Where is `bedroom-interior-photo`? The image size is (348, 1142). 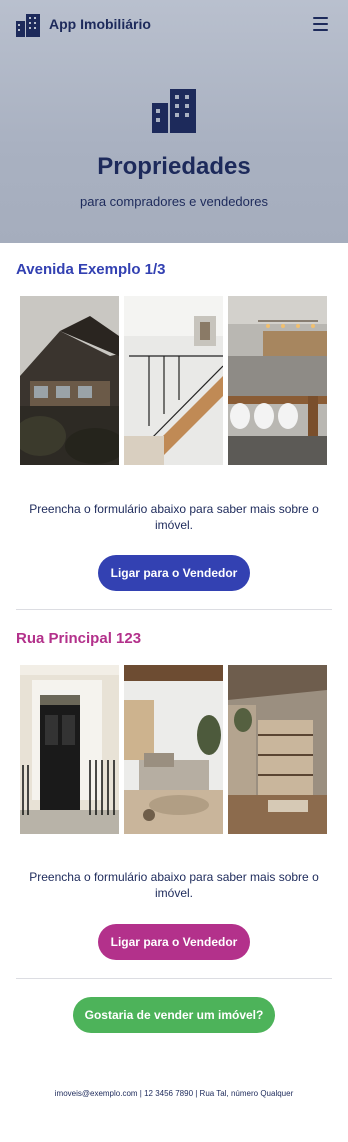 bedroom-interior-photo is located at coordinates (173, 749).